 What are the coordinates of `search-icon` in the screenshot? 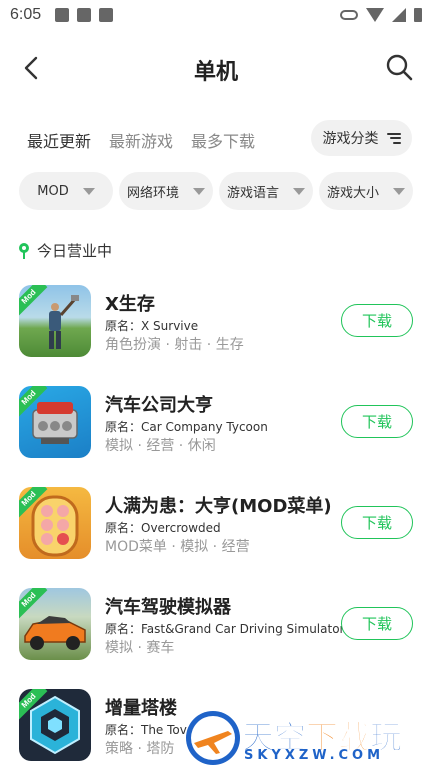 It's located at (399, 67).